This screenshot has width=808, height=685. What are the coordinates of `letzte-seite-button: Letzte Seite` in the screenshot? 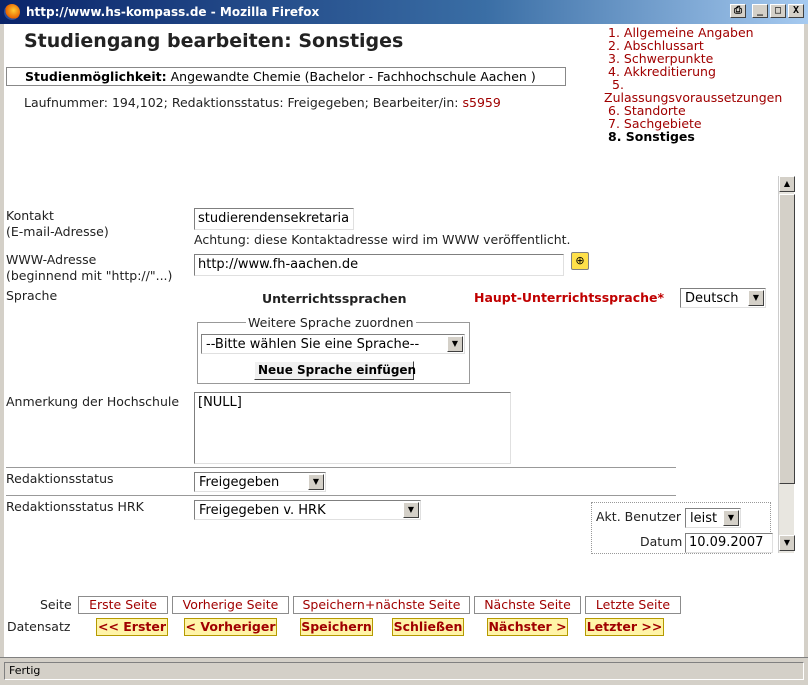 It's located at (633, 605).